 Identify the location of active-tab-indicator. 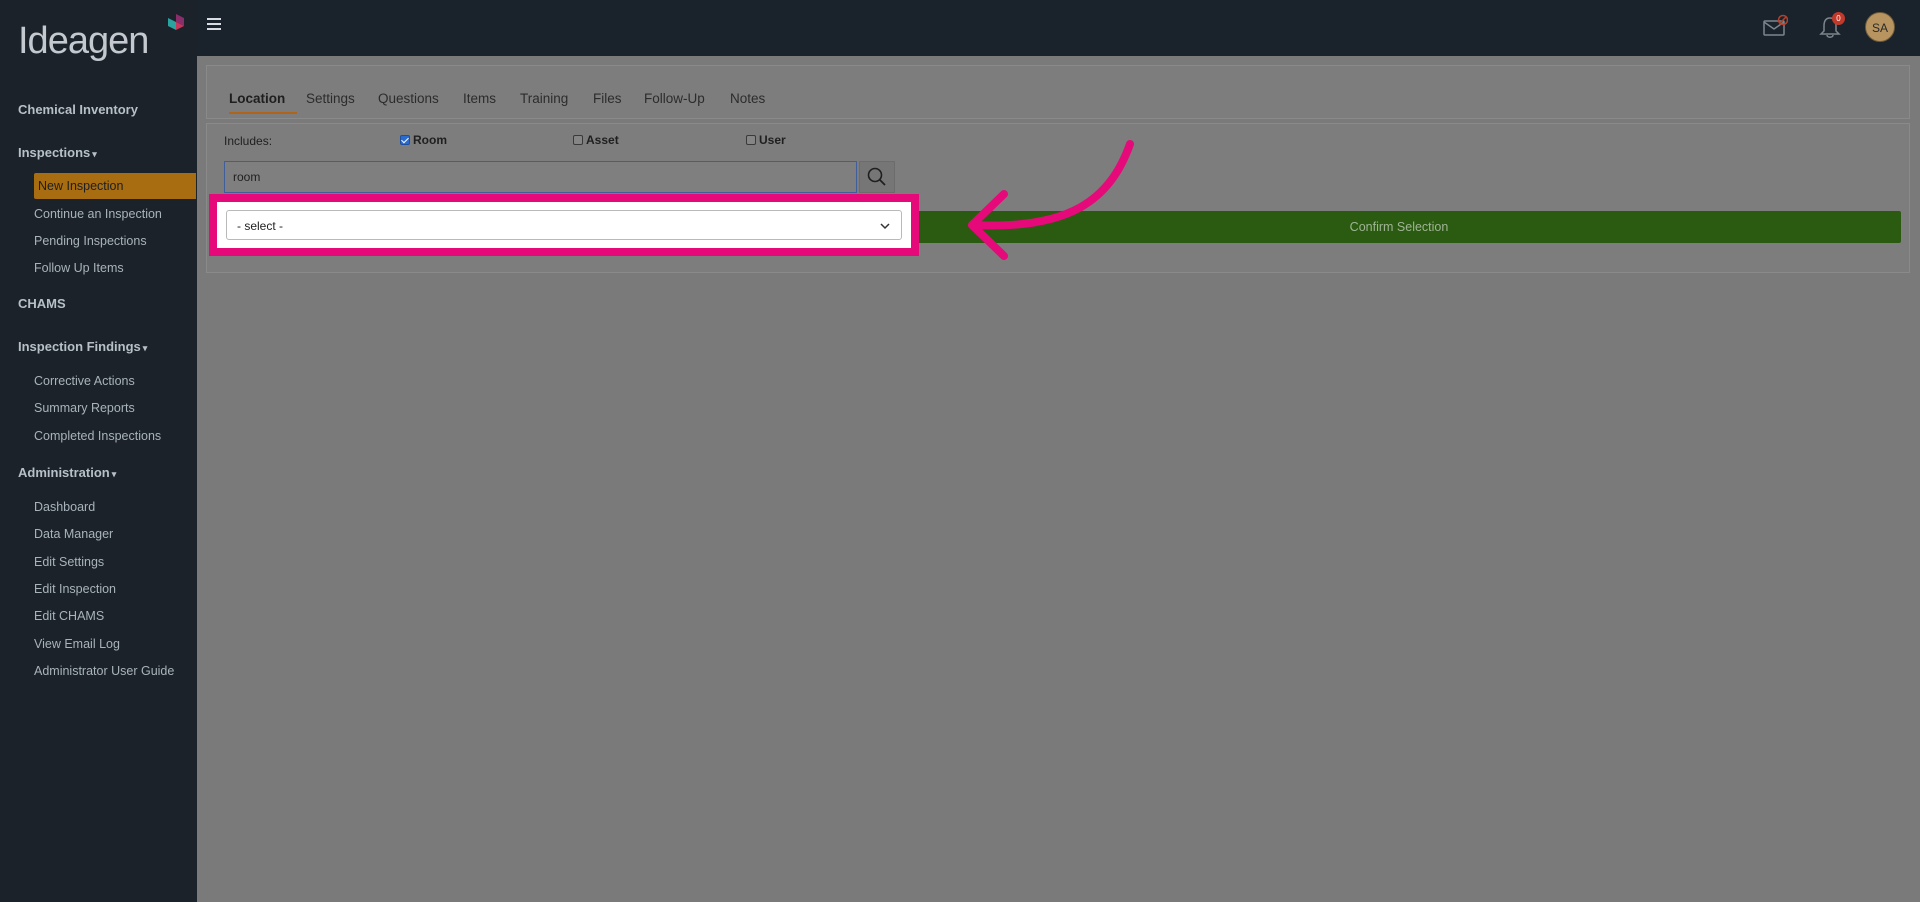
(263, 113).